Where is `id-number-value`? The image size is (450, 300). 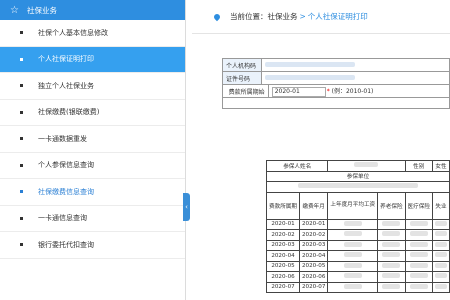 id-number-value is located at coordinates (355, 78).